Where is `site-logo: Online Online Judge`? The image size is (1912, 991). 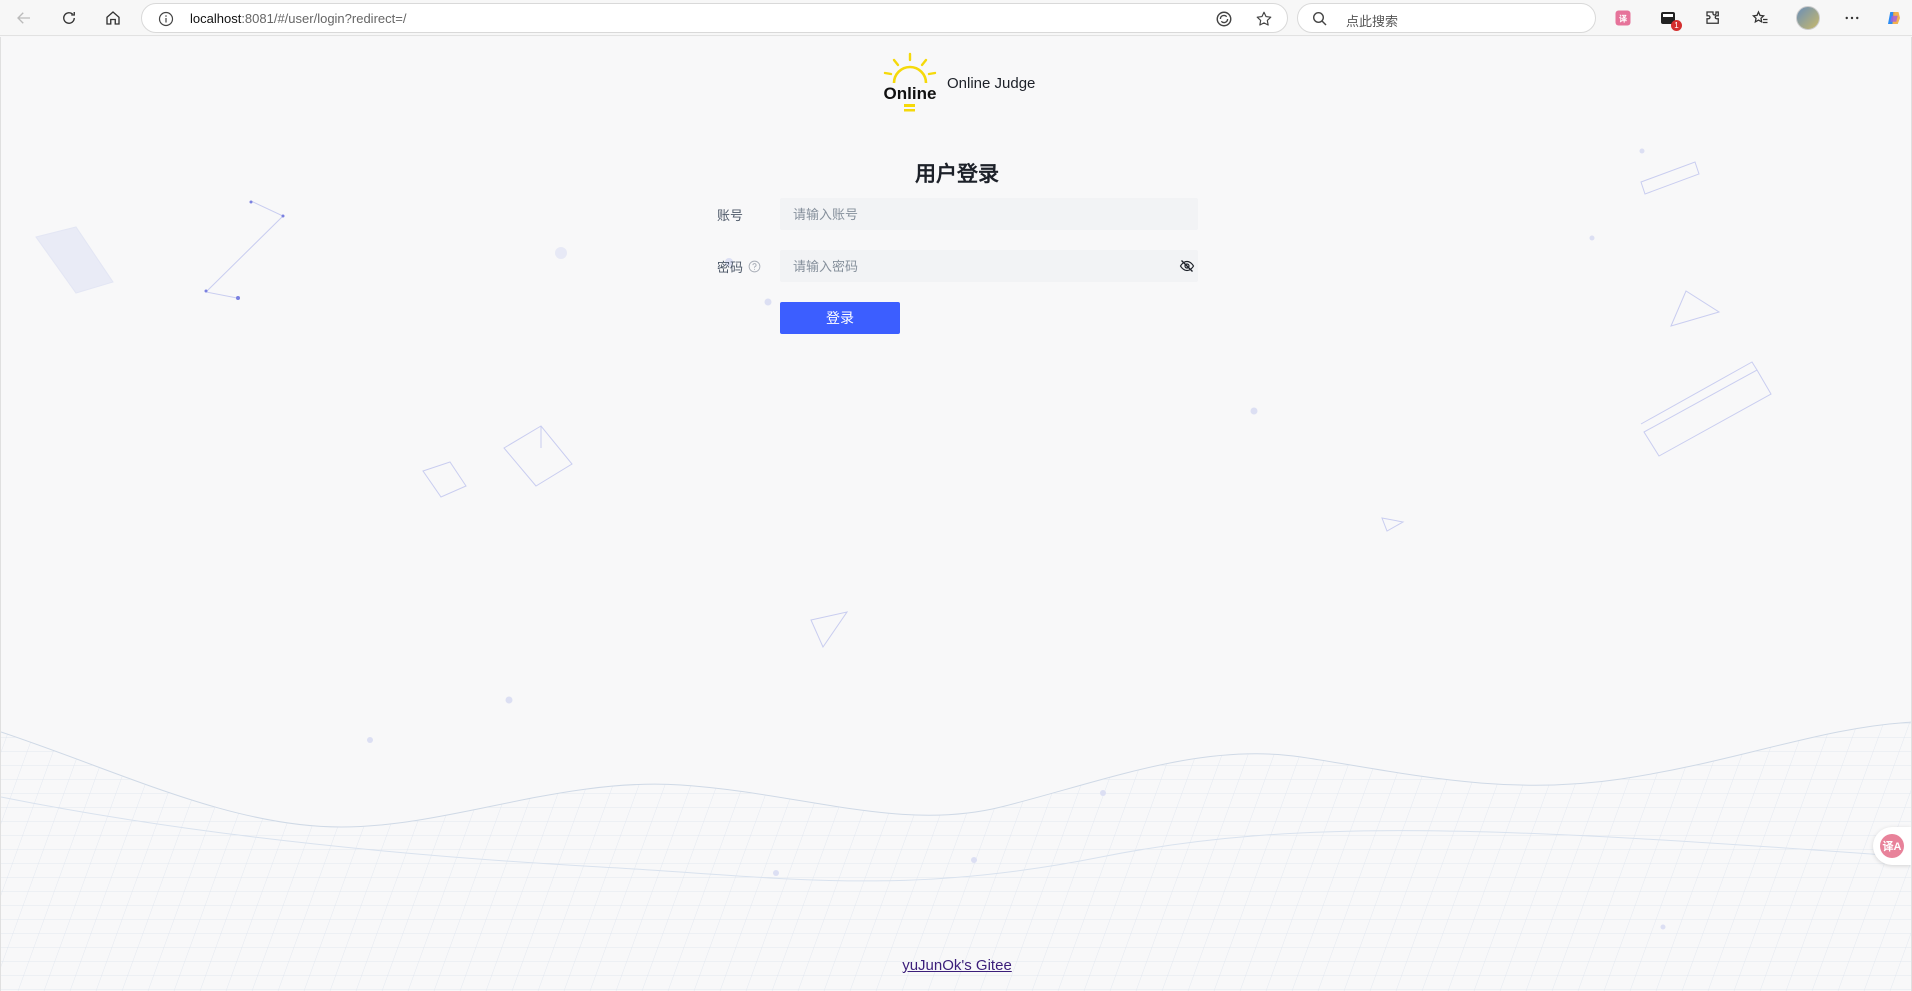
site-logo: Online Online Judge is located at coordinates (958, 83).